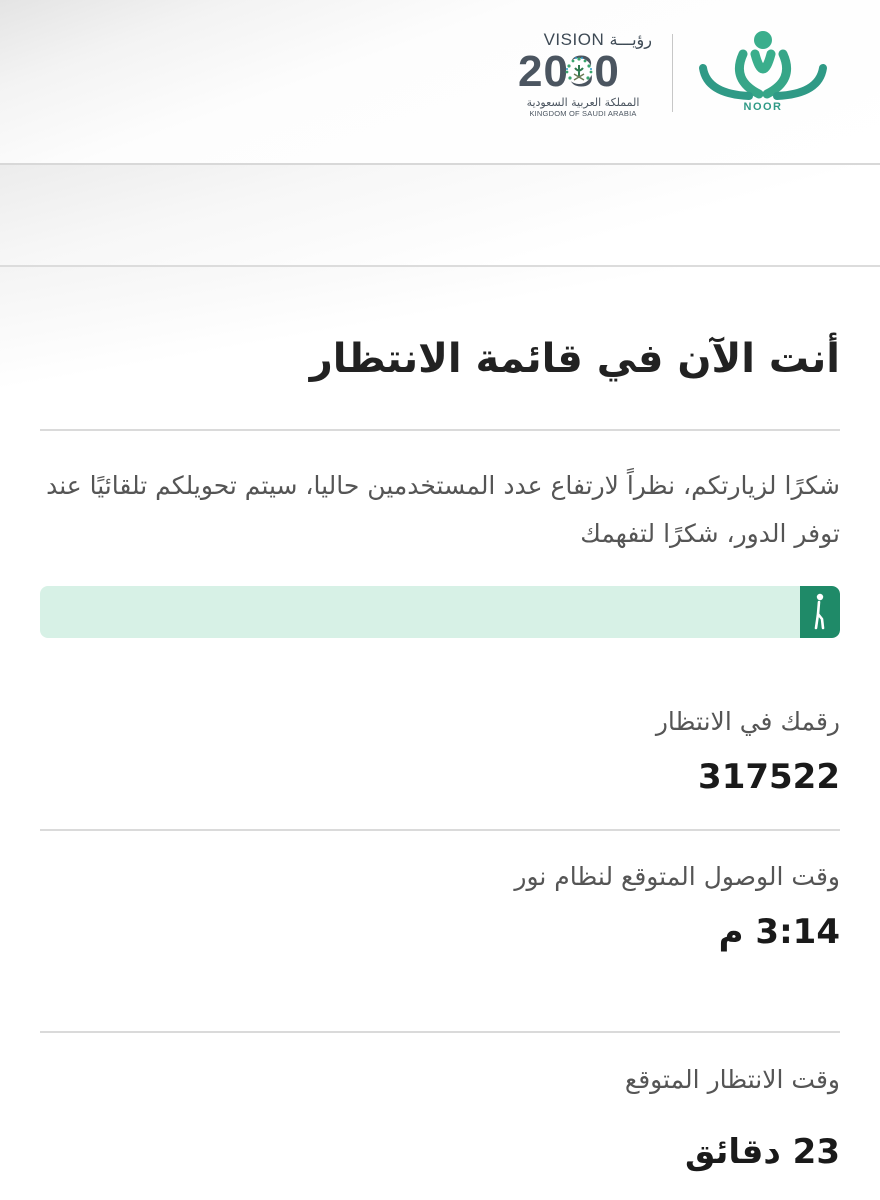 The width and height of the screenshot is (880, 1200). I want to click on kingdom-name-ar: المملكة العربية السعودية, so click(583, 102).